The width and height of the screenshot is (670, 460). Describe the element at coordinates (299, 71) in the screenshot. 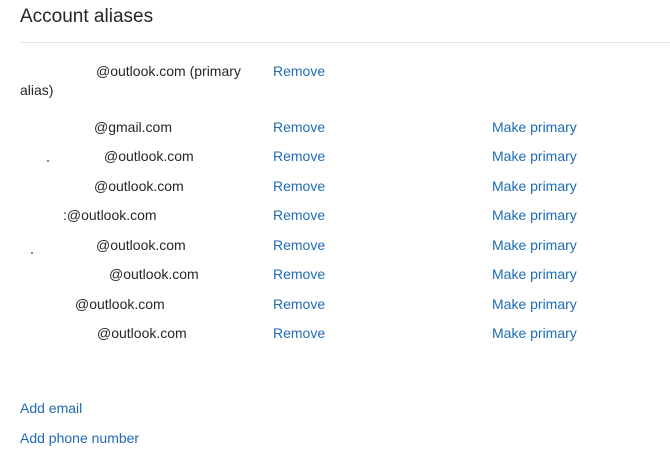

I see `primary-alias-remove-link: Remove` at that location.